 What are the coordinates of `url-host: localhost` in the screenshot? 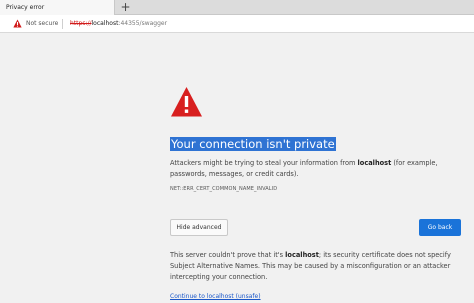 It's located at (105, 23).